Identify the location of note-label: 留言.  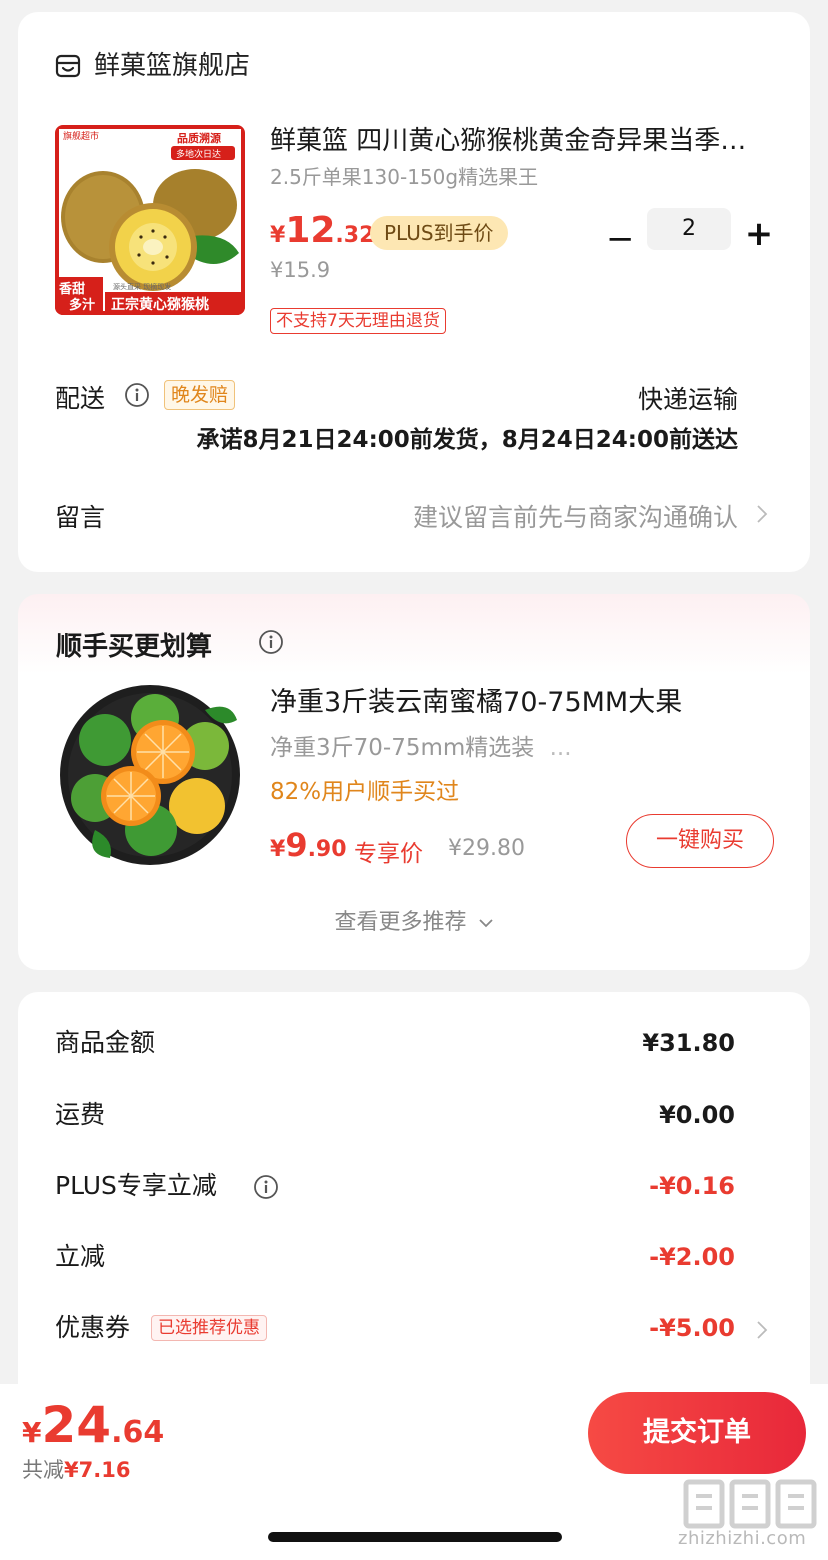
(80, 517).